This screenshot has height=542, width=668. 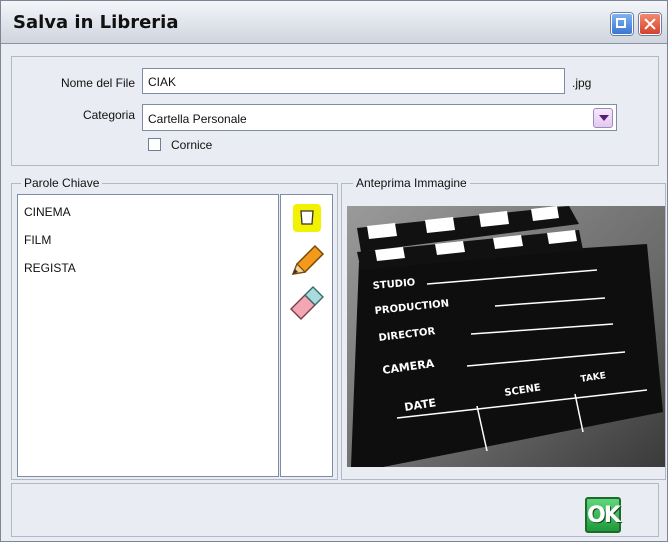 I want to click on keywords-legend: Parole Chiave, so click(x=62, y=183).